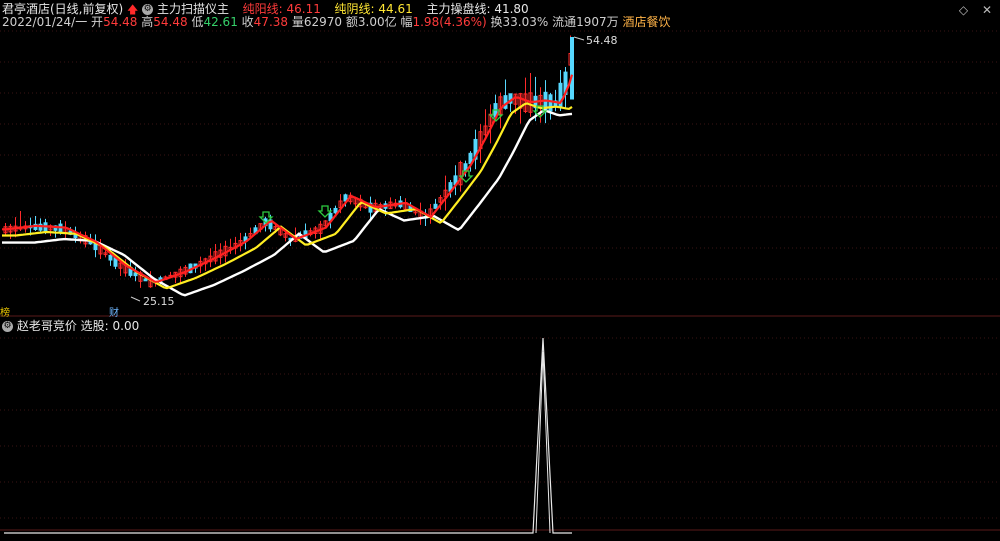 This screenshot has width=1000, height=541. I want to click on max-price-label: 54.48, so click(602, 40).